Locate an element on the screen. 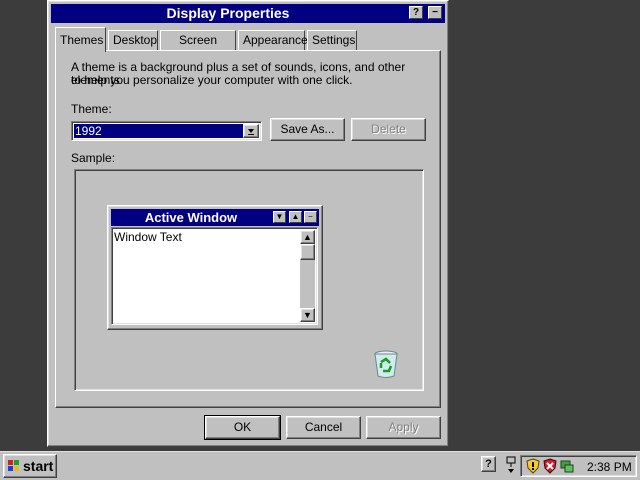 The width and height of the screenshot is (640, 480). antivirus-shield-icon is located at coordinates (550, 466).